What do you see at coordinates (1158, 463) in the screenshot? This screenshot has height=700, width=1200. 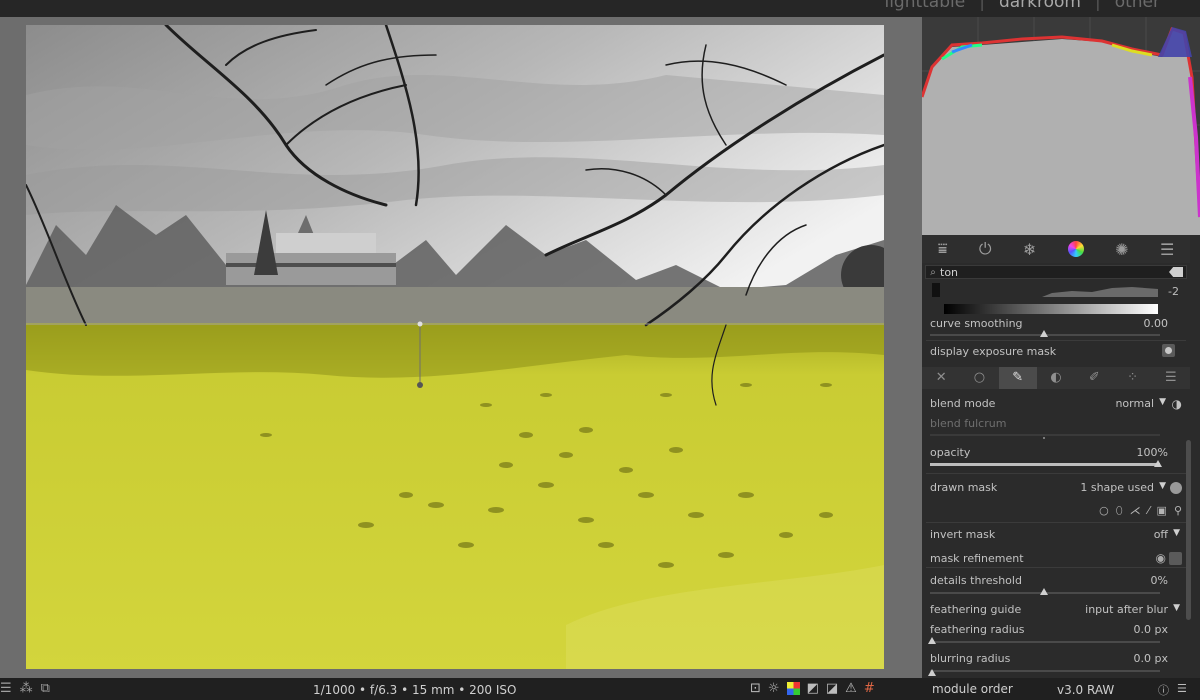 I see `opacity-handle` at bounding box center [1158, 463].